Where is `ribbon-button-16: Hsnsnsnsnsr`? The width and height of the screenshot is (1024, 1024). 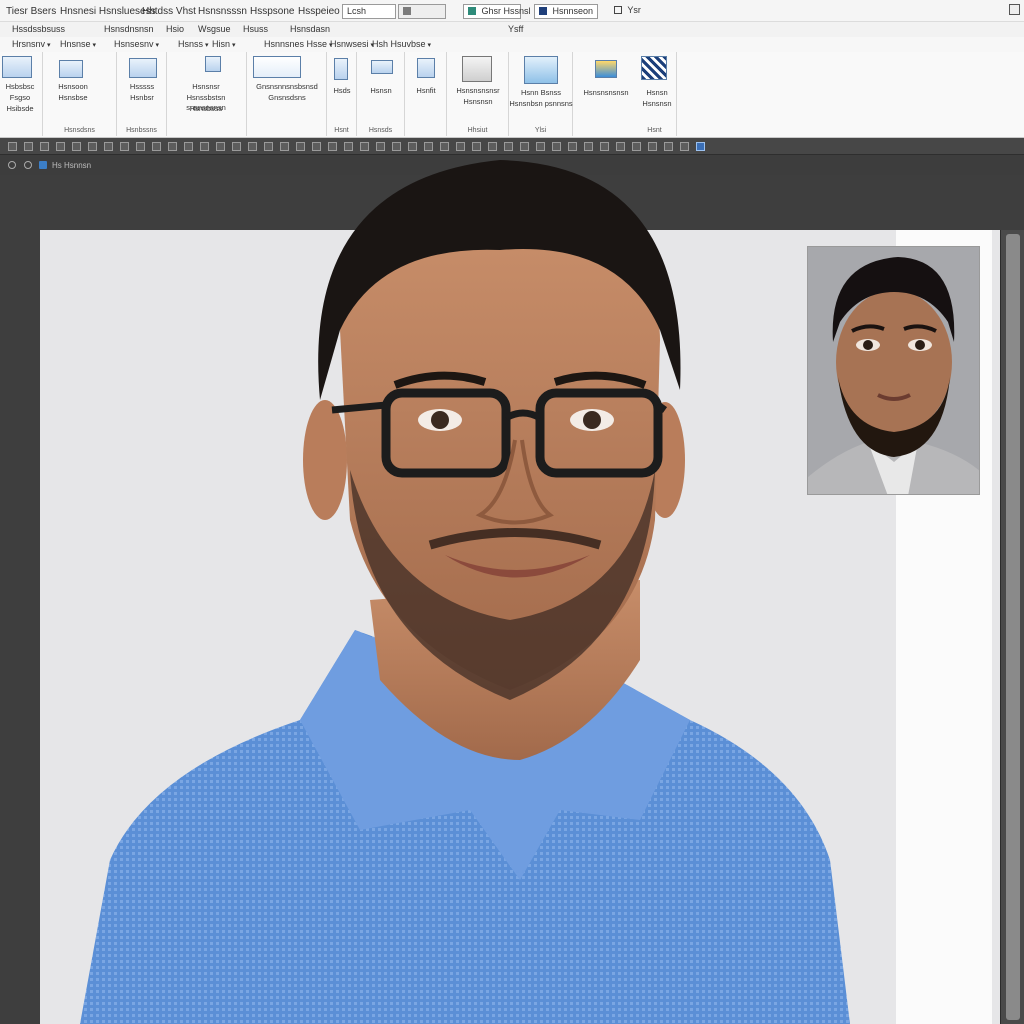 ribbon-button-16: Hsnsnsnsnsr is located at coordinates (478, 91).